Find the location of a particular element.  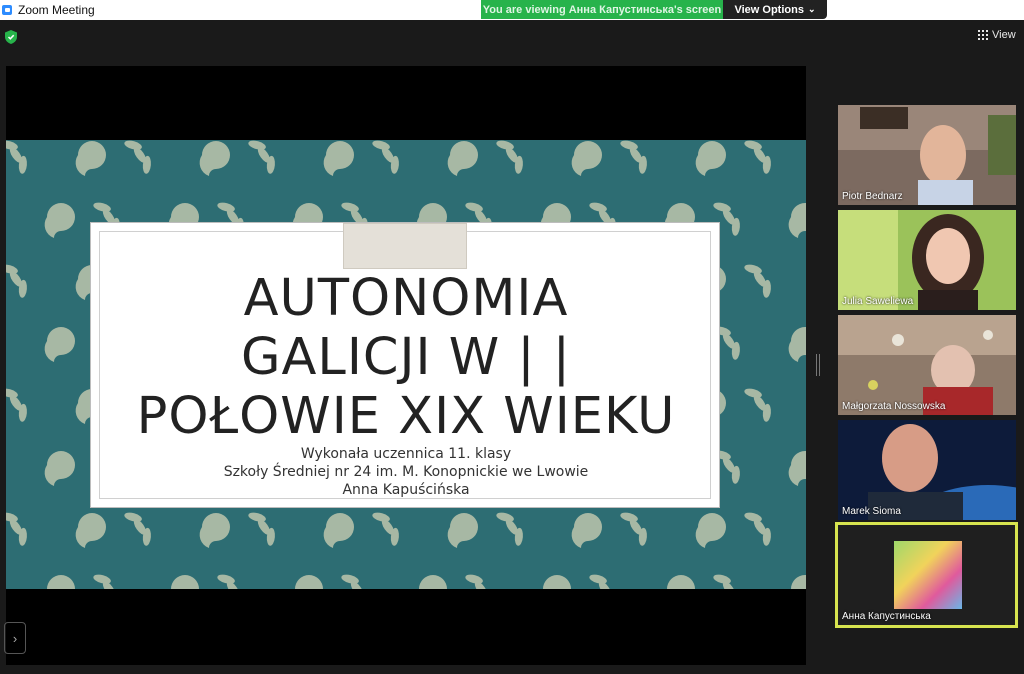

zoom-logo-icon is located at coordinates (7, 10).